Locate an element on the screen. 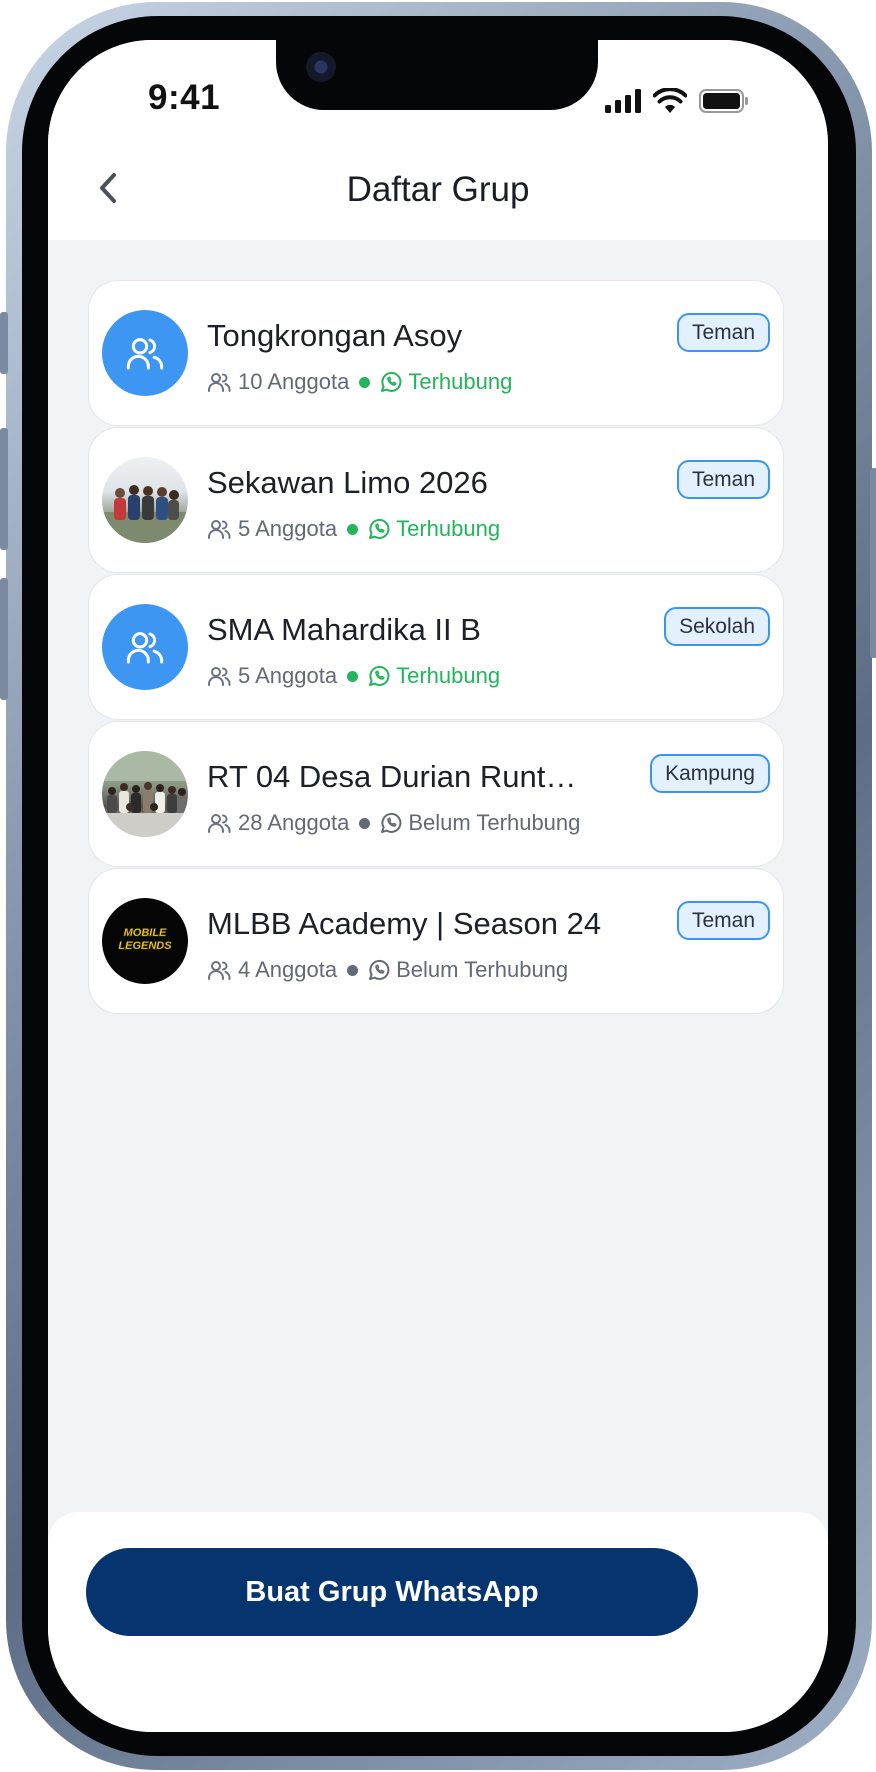  camera is located at coordinates (321, 67).